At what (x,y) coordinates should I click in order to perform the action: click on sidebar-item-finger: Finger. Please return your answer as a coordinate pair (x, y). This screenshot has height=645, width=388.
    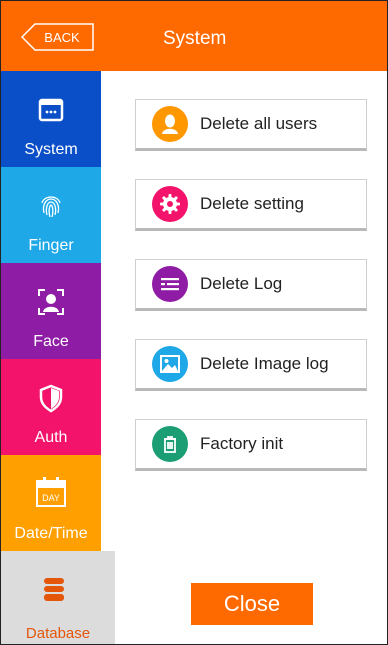
    Looking at the image, I should click on (51, 215).